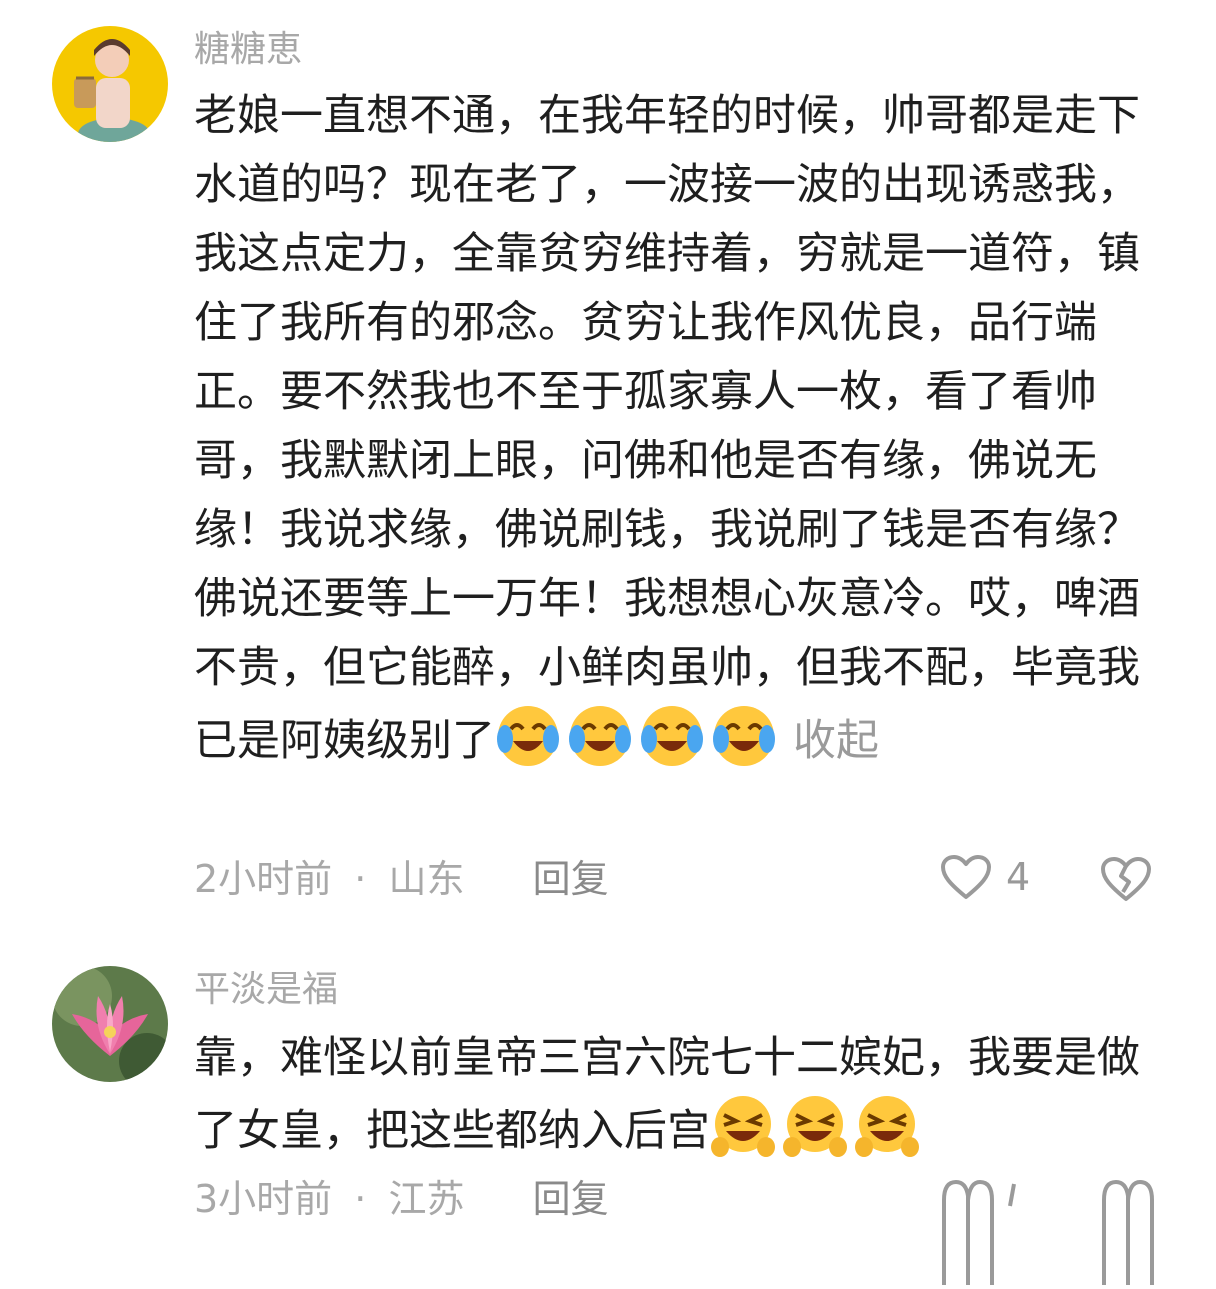 The width and height of the screenshot is (1216, 1289). I want to click on comment-meta: 3小时前 · 江苏 回复, so click(401, 1199).